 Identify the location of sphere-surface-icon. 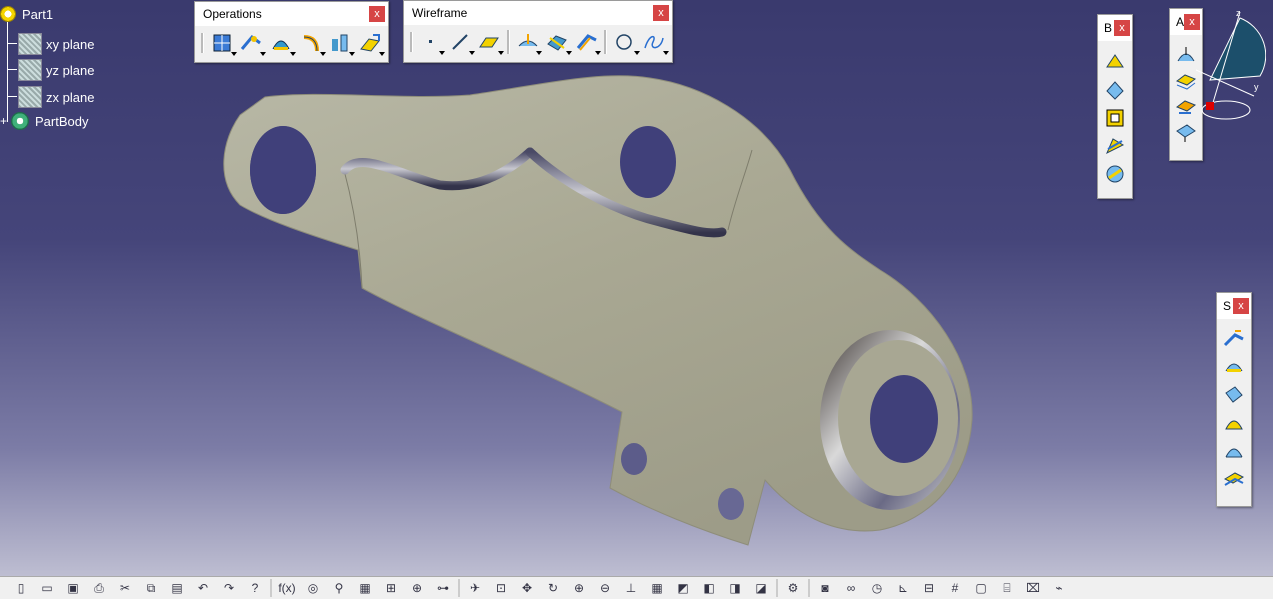
(1115, 118).